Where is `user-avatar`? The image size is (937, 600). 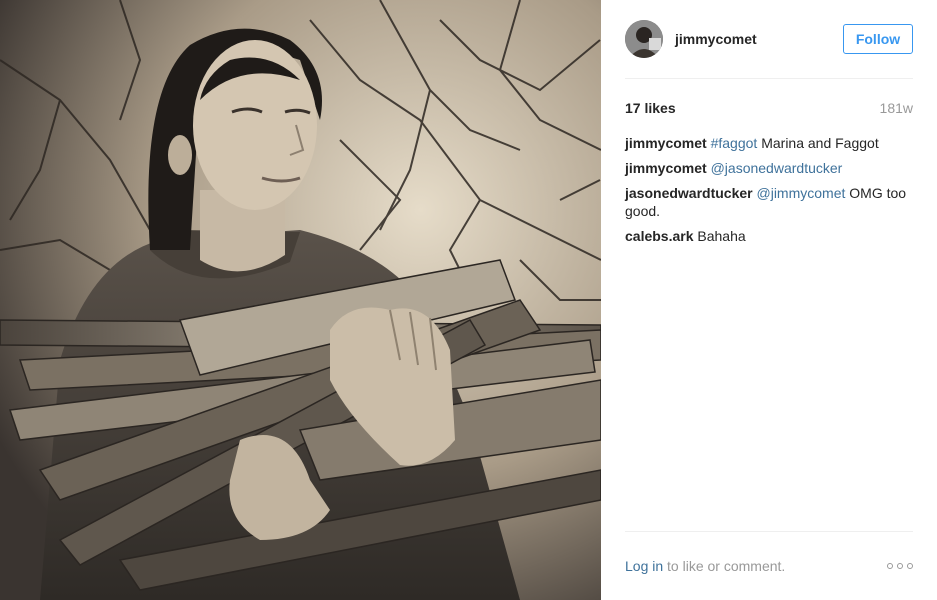
user-avatar is located at coordinates (644, 39).